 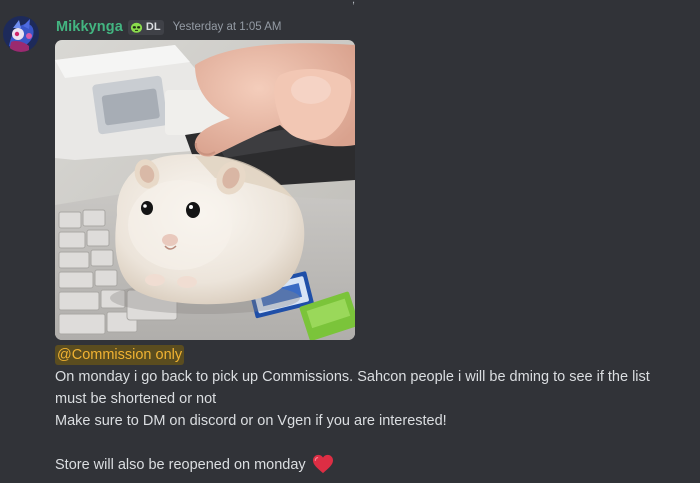 I want to click on closing-text: Store will also be reopened on monday, so click(x=180, y=465).